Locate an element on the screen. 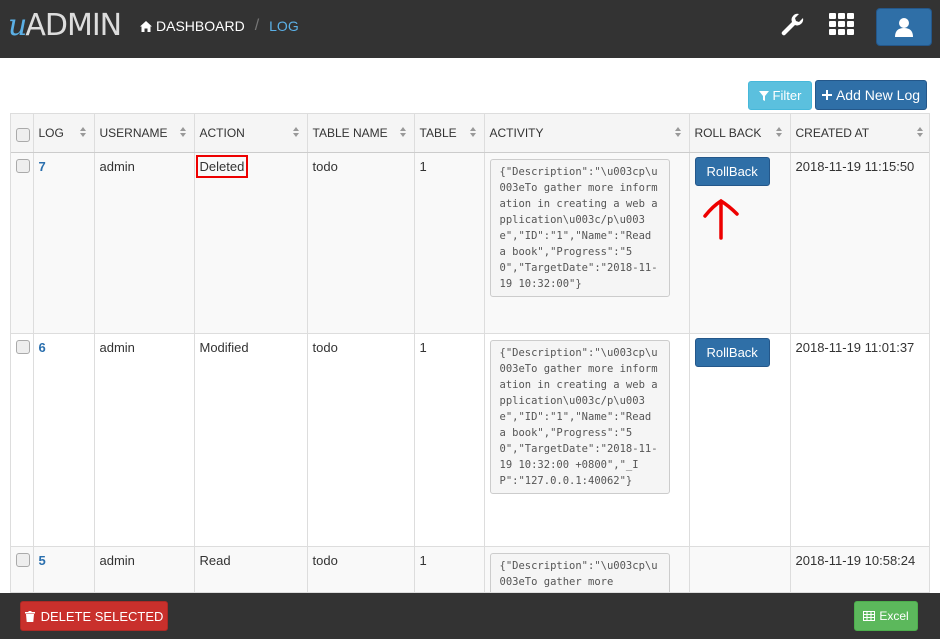 The width and height of the screenshot is (940, 639). action-cell: Deleted is located at coordinates (251, 243).